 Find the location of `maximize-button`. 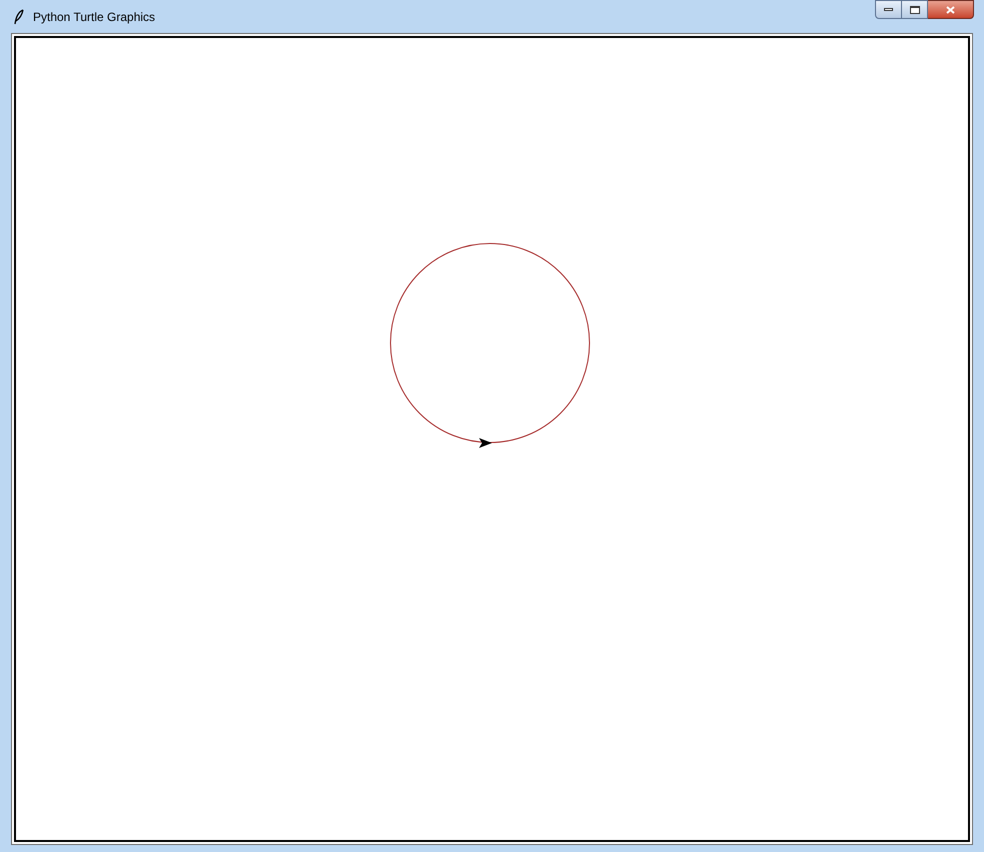

maximize-button is located at coordinates (915, 9).